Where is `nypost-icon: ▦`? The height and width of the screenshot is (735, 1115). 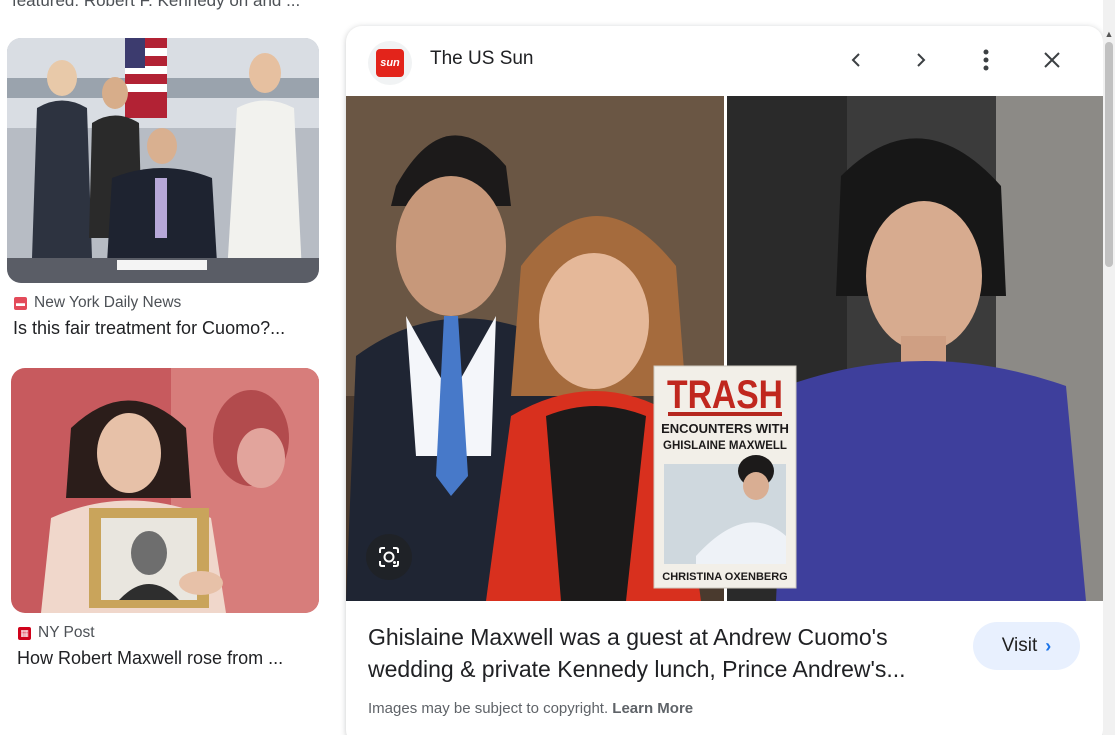 nypost-icon: ▦ is located at coordinates (24, 633).